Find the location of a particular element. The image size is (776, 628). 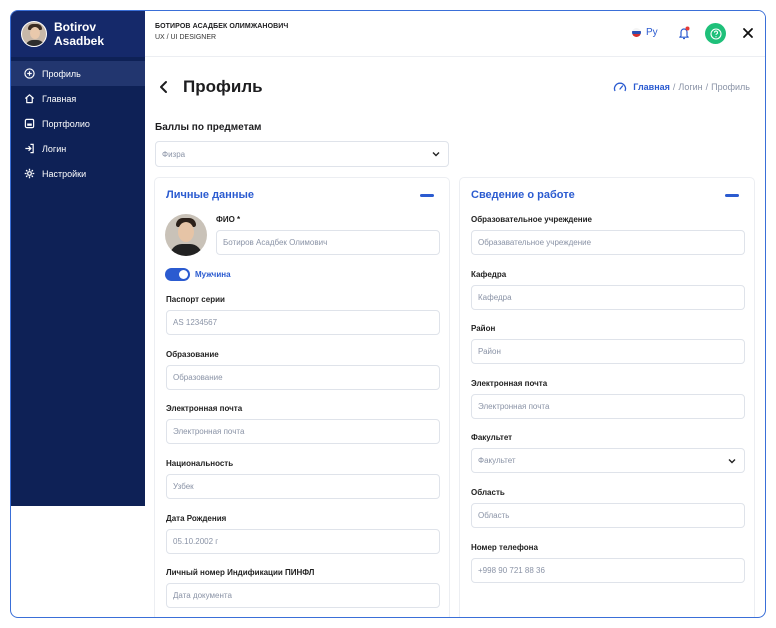

plus-circle-icon is located at coordinates (29, 73).